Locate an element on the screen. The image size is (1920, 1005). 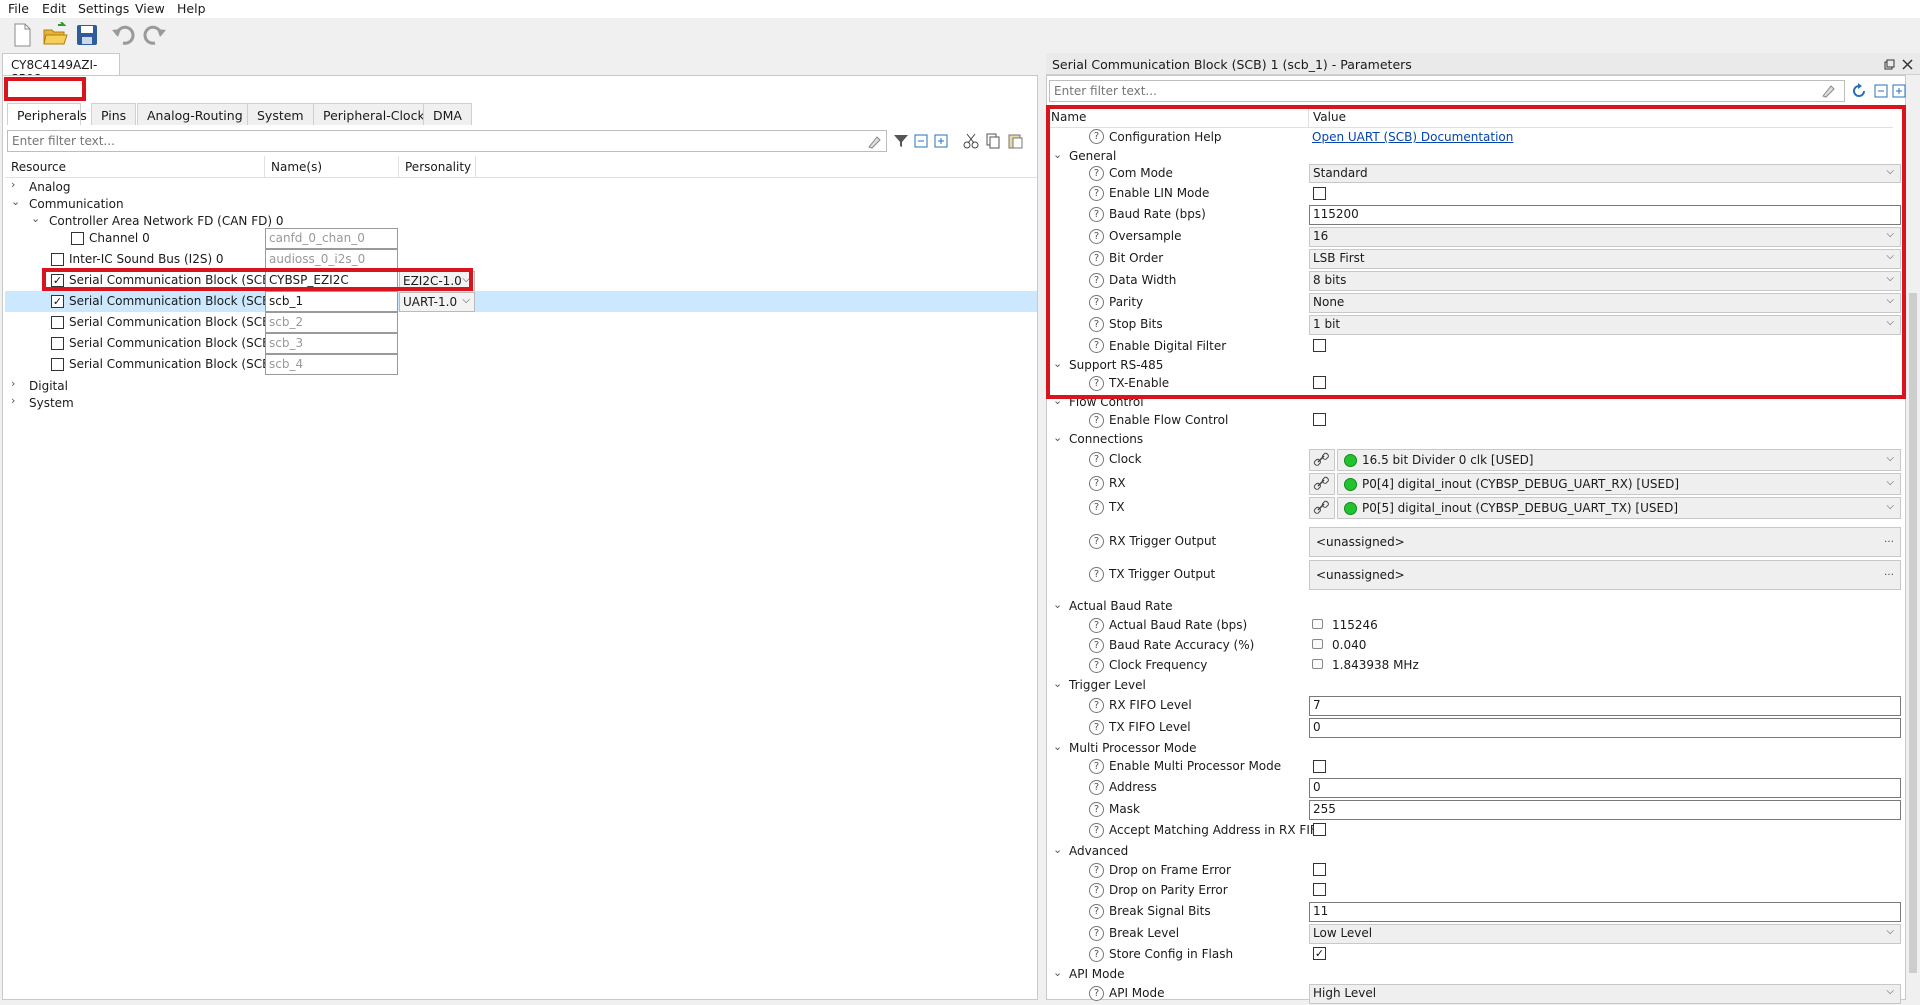
new-file-icon is located at coordinates (24, 36).